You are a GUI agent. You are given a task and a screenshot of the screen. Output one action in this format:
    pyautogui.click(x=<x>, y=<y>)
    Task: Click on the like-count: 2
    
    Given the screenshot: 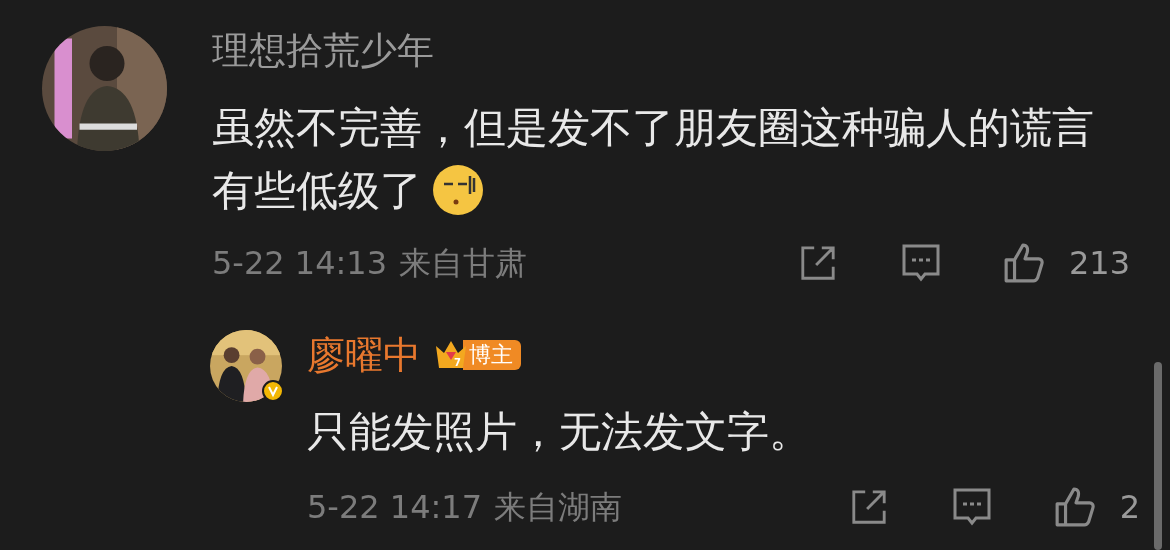 What is the action you would take?
    pyautogui.click(x=1129, y=507)
    